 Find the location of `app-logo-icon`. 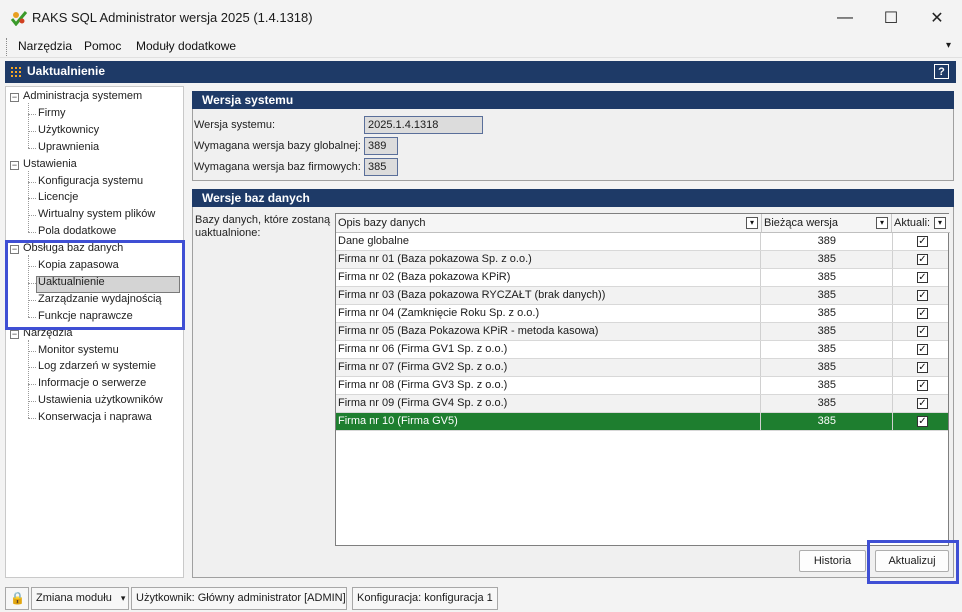

app-logo-icon is located at coordinates (19, 18).